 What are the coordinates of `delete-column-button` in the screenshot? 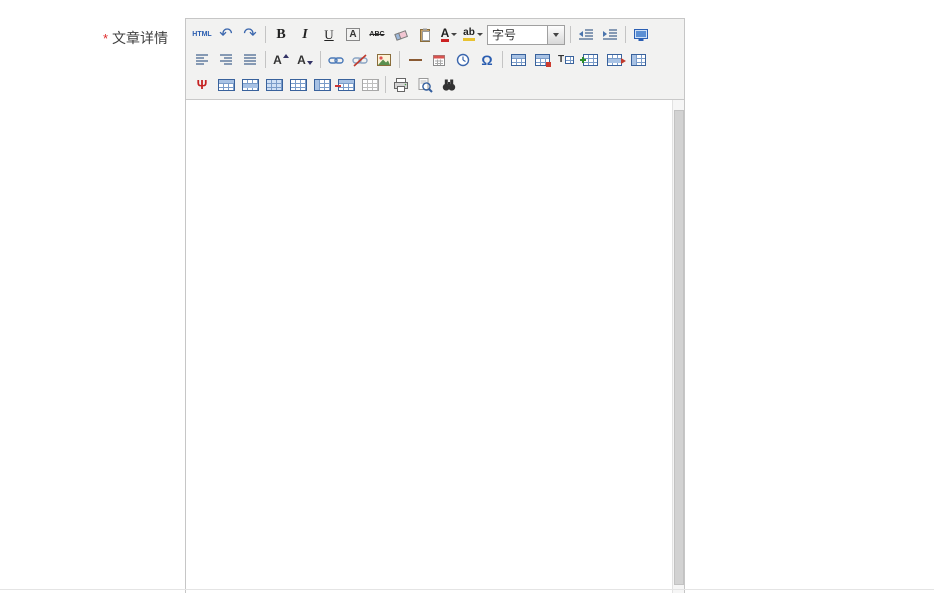 It's located at (346, 85).